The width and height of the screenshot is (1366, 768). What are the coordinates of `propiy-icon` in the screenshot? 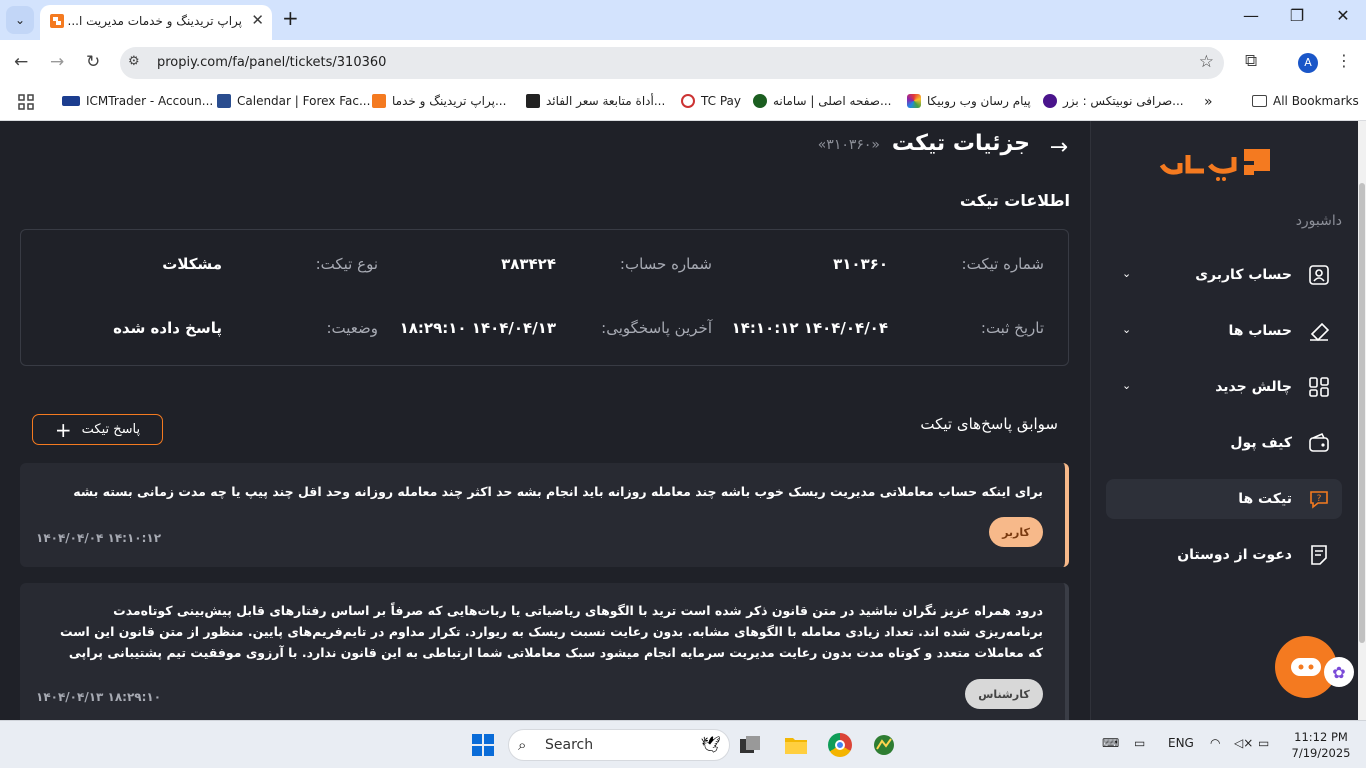 It's located at (379, 101).